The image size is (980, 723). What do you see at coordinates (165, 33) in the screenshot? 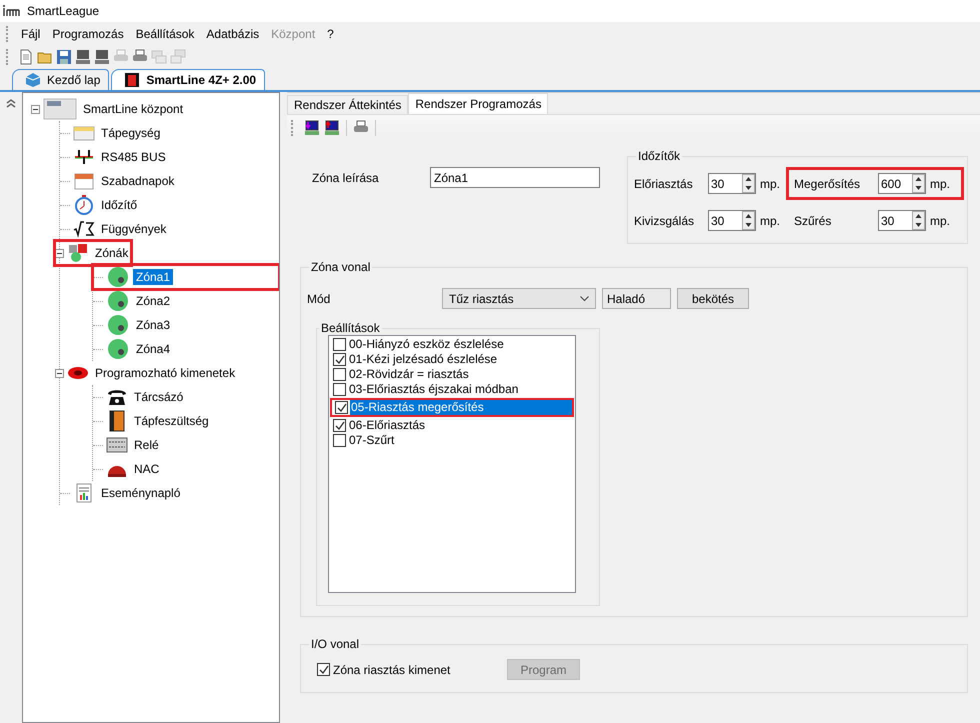
I see `menu-item: Beállítások` at bounding box center [165, 33].